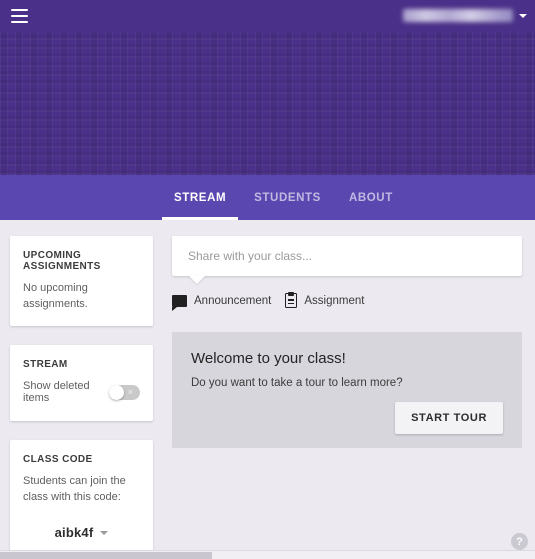 This screenshot has width=535, height=559. I want to click on assignment-label: Assignment, so click(334, 300).